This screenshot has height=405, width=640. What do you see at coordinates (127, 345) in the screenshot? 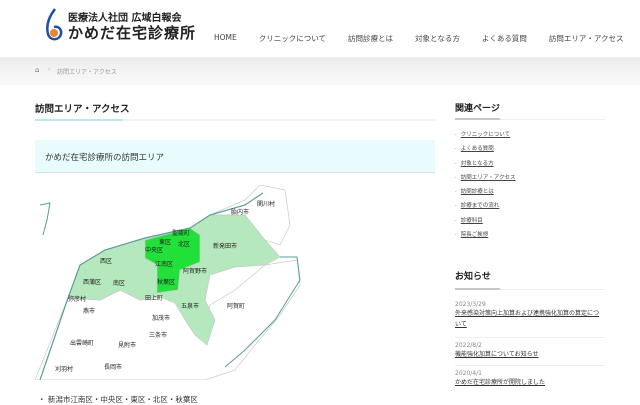
I see `map-label: 見附市` at bounding box center [127, 345].